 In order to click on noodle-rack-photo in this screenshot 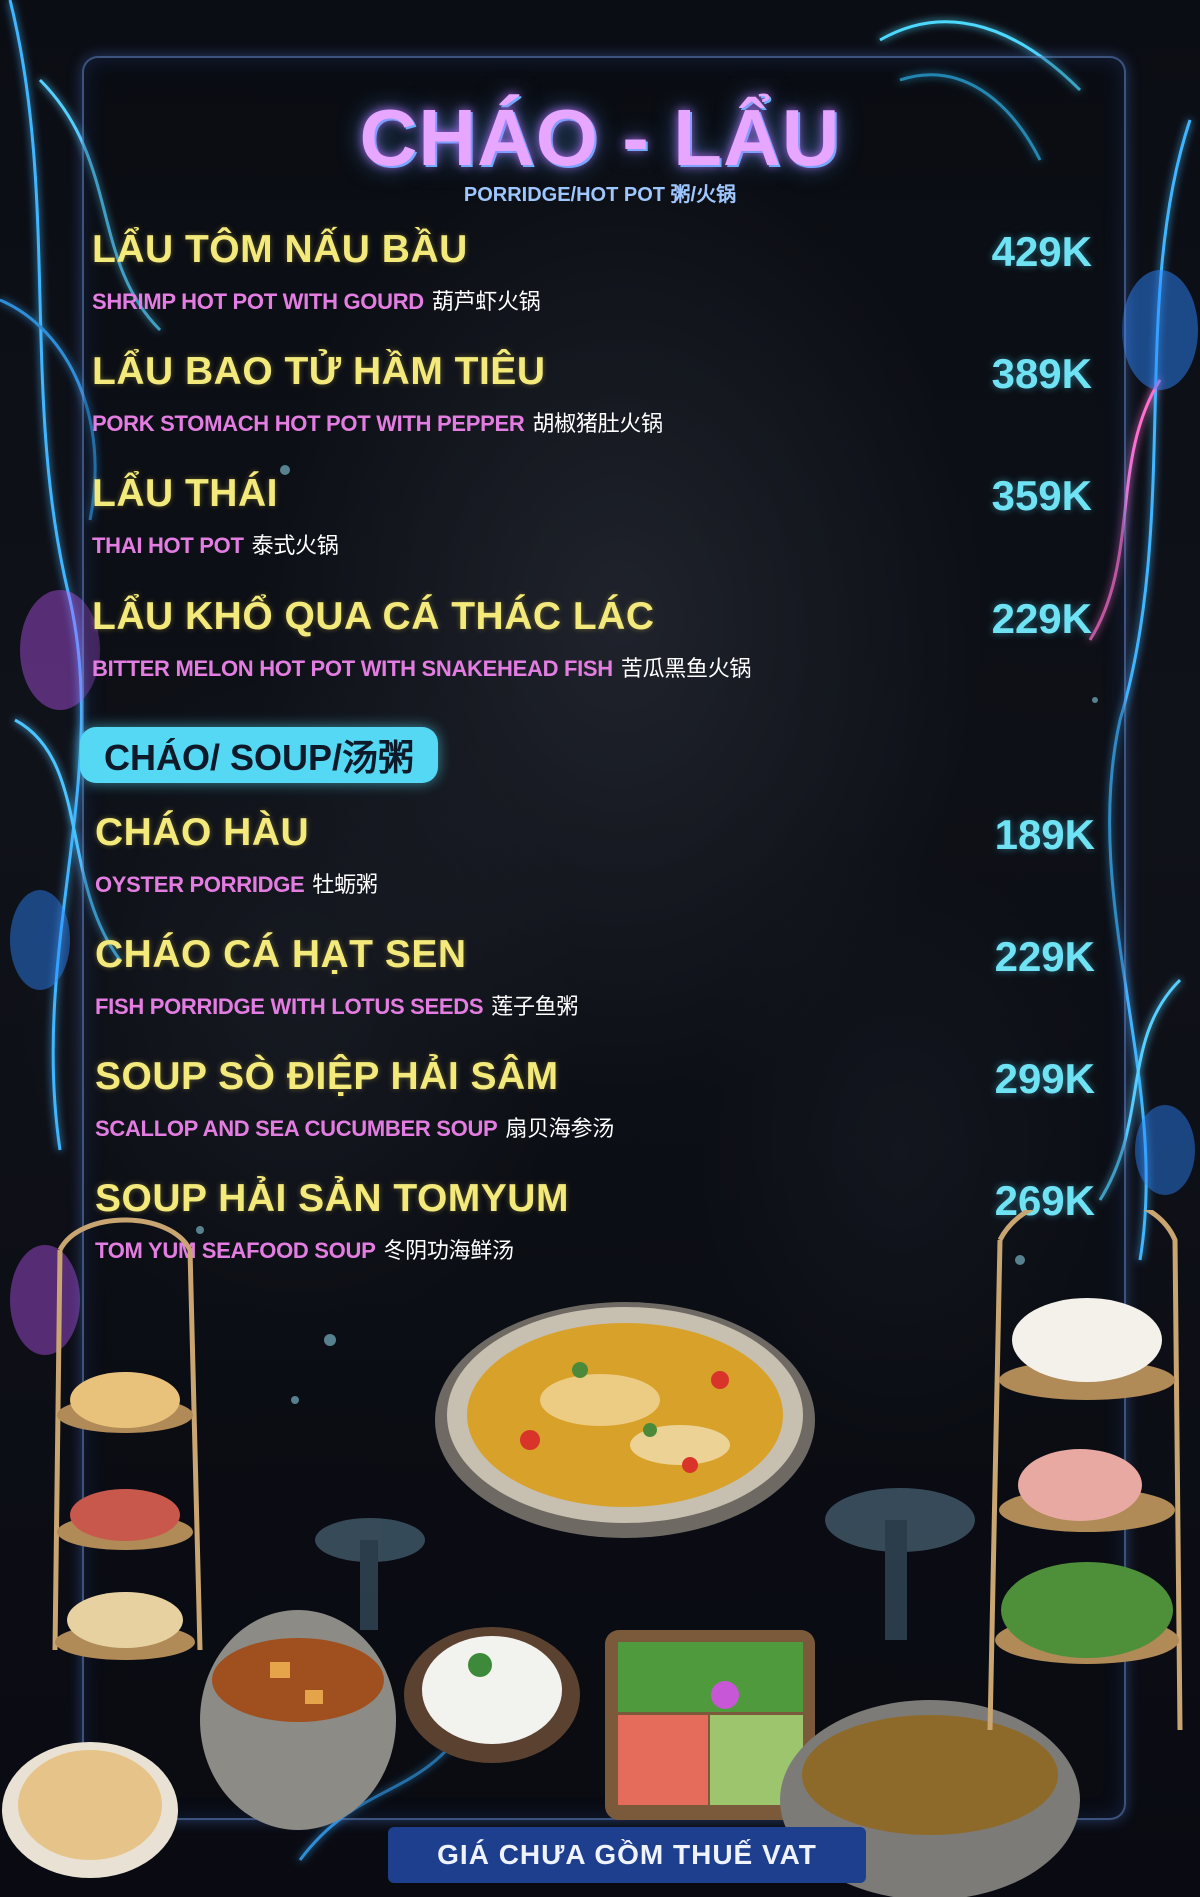, I will do `click(1085, 1470)`.